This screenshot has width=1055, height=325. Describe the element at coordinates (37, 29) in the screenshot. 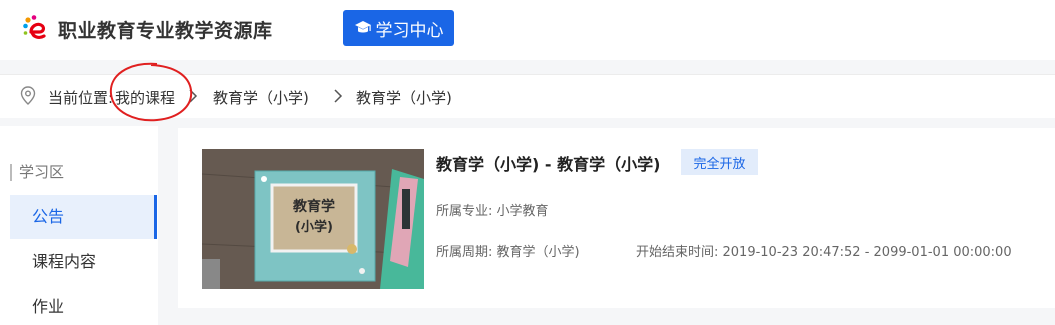

I see `colorful-e-logo-icon` at that location.